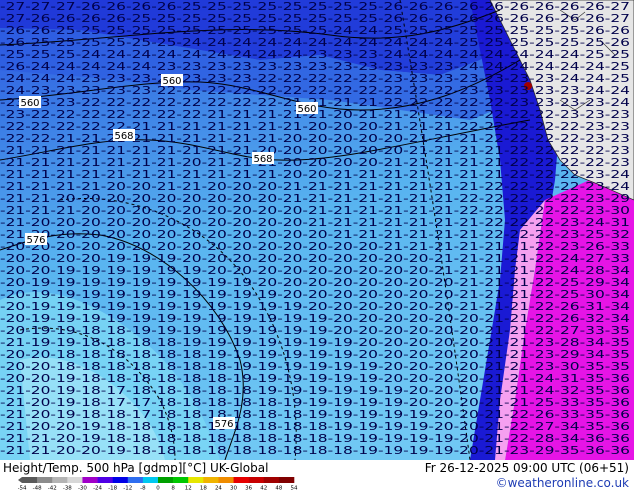 The image size is (634, 490). What do you see at coordinates (22, 488) in the screenshot?
I see `colorbar-tick: -54` at bounding box center [22, 488].